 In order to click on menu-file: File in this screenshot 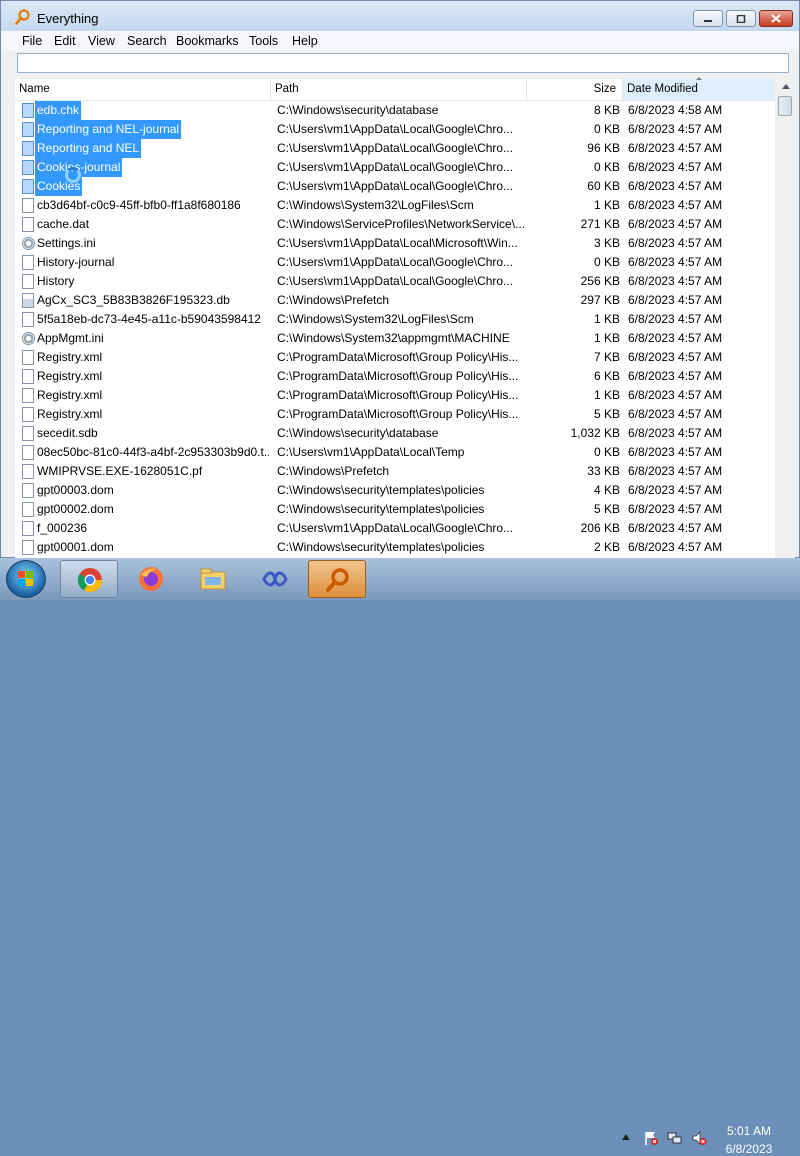, I will do `click(32, 41)`.